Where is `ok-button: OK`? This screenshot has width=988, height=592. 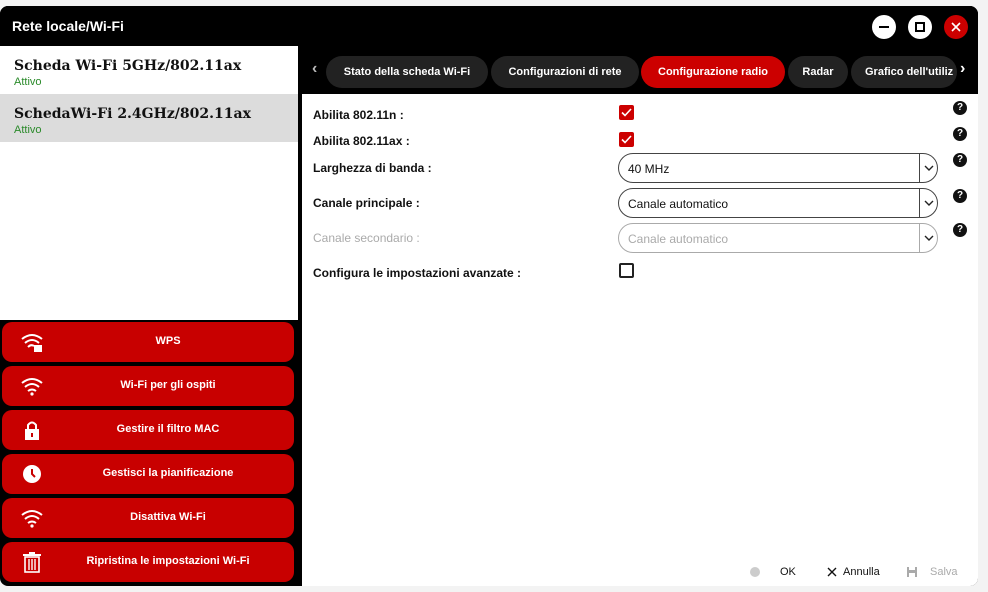 ok-button: OK is located at coordinates (773, 572).